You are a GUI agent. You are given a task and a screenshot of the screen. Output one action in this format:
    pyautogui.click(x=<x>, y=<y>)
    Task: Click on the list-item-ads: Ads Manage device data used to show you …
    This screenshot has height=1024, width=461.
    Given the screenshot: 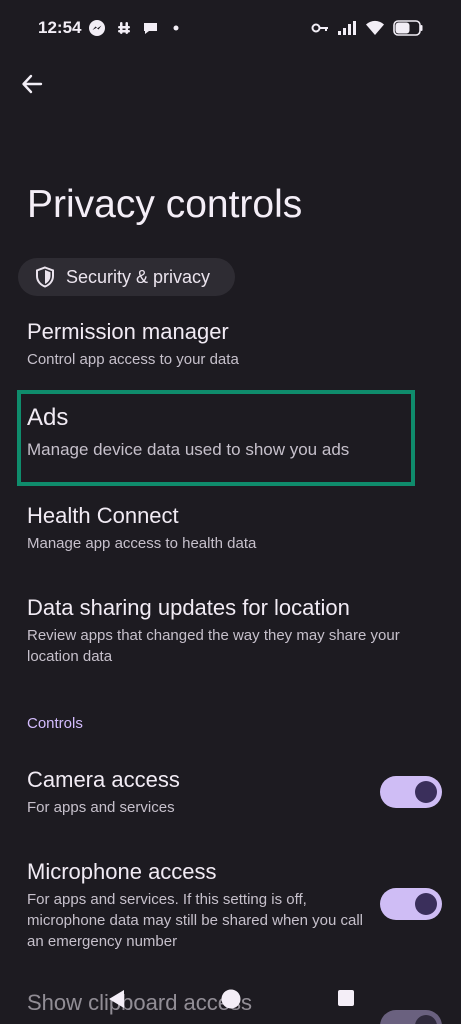 What is the action you would take?
    pyautogui.click(x=230, y=438)
    